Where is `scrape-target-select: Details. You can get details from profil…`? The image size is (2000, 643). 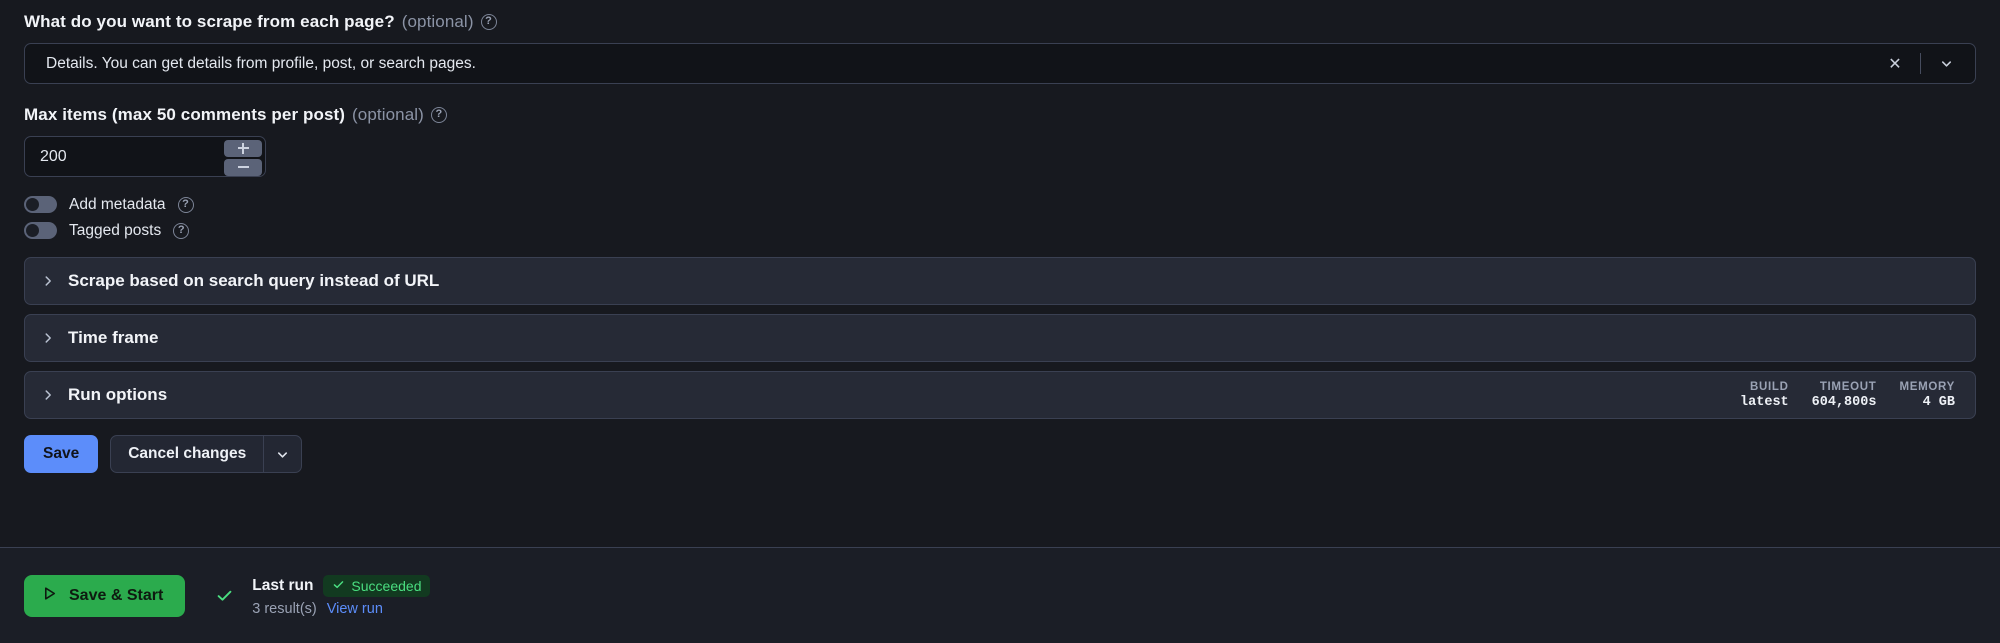 scrape-target-select: Details. You can get details from profil… is located at coordinates (1000, 63).